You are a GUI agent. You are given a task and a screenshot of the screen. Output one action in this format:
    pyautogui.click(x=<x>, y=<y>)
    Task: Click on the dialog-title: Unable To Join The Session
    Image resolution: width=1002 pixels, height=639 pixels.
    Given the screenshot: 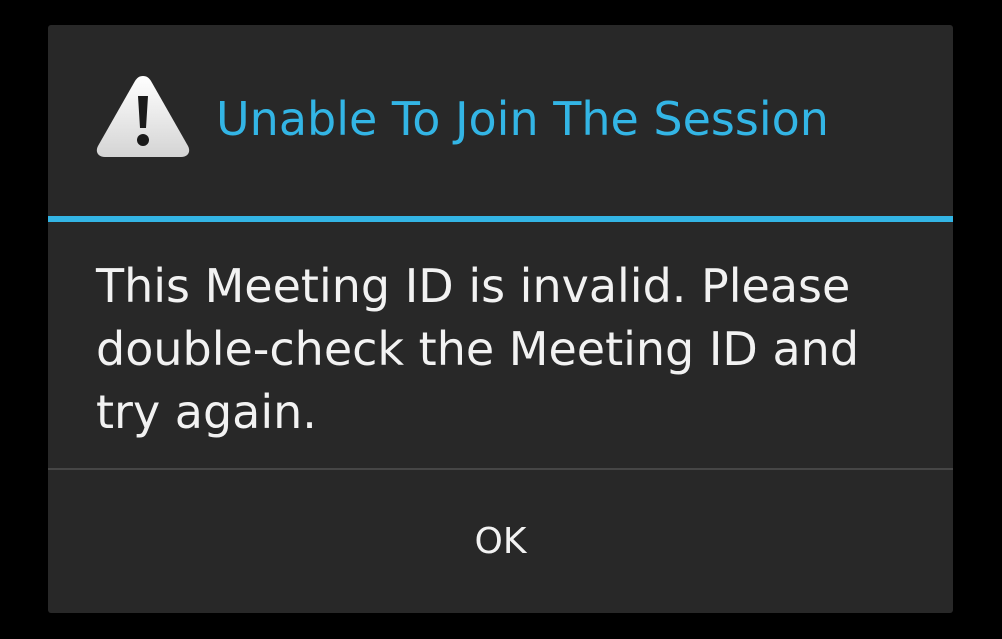 What is the action you would take?
    pyautogui.click(x=522, y=119)
    